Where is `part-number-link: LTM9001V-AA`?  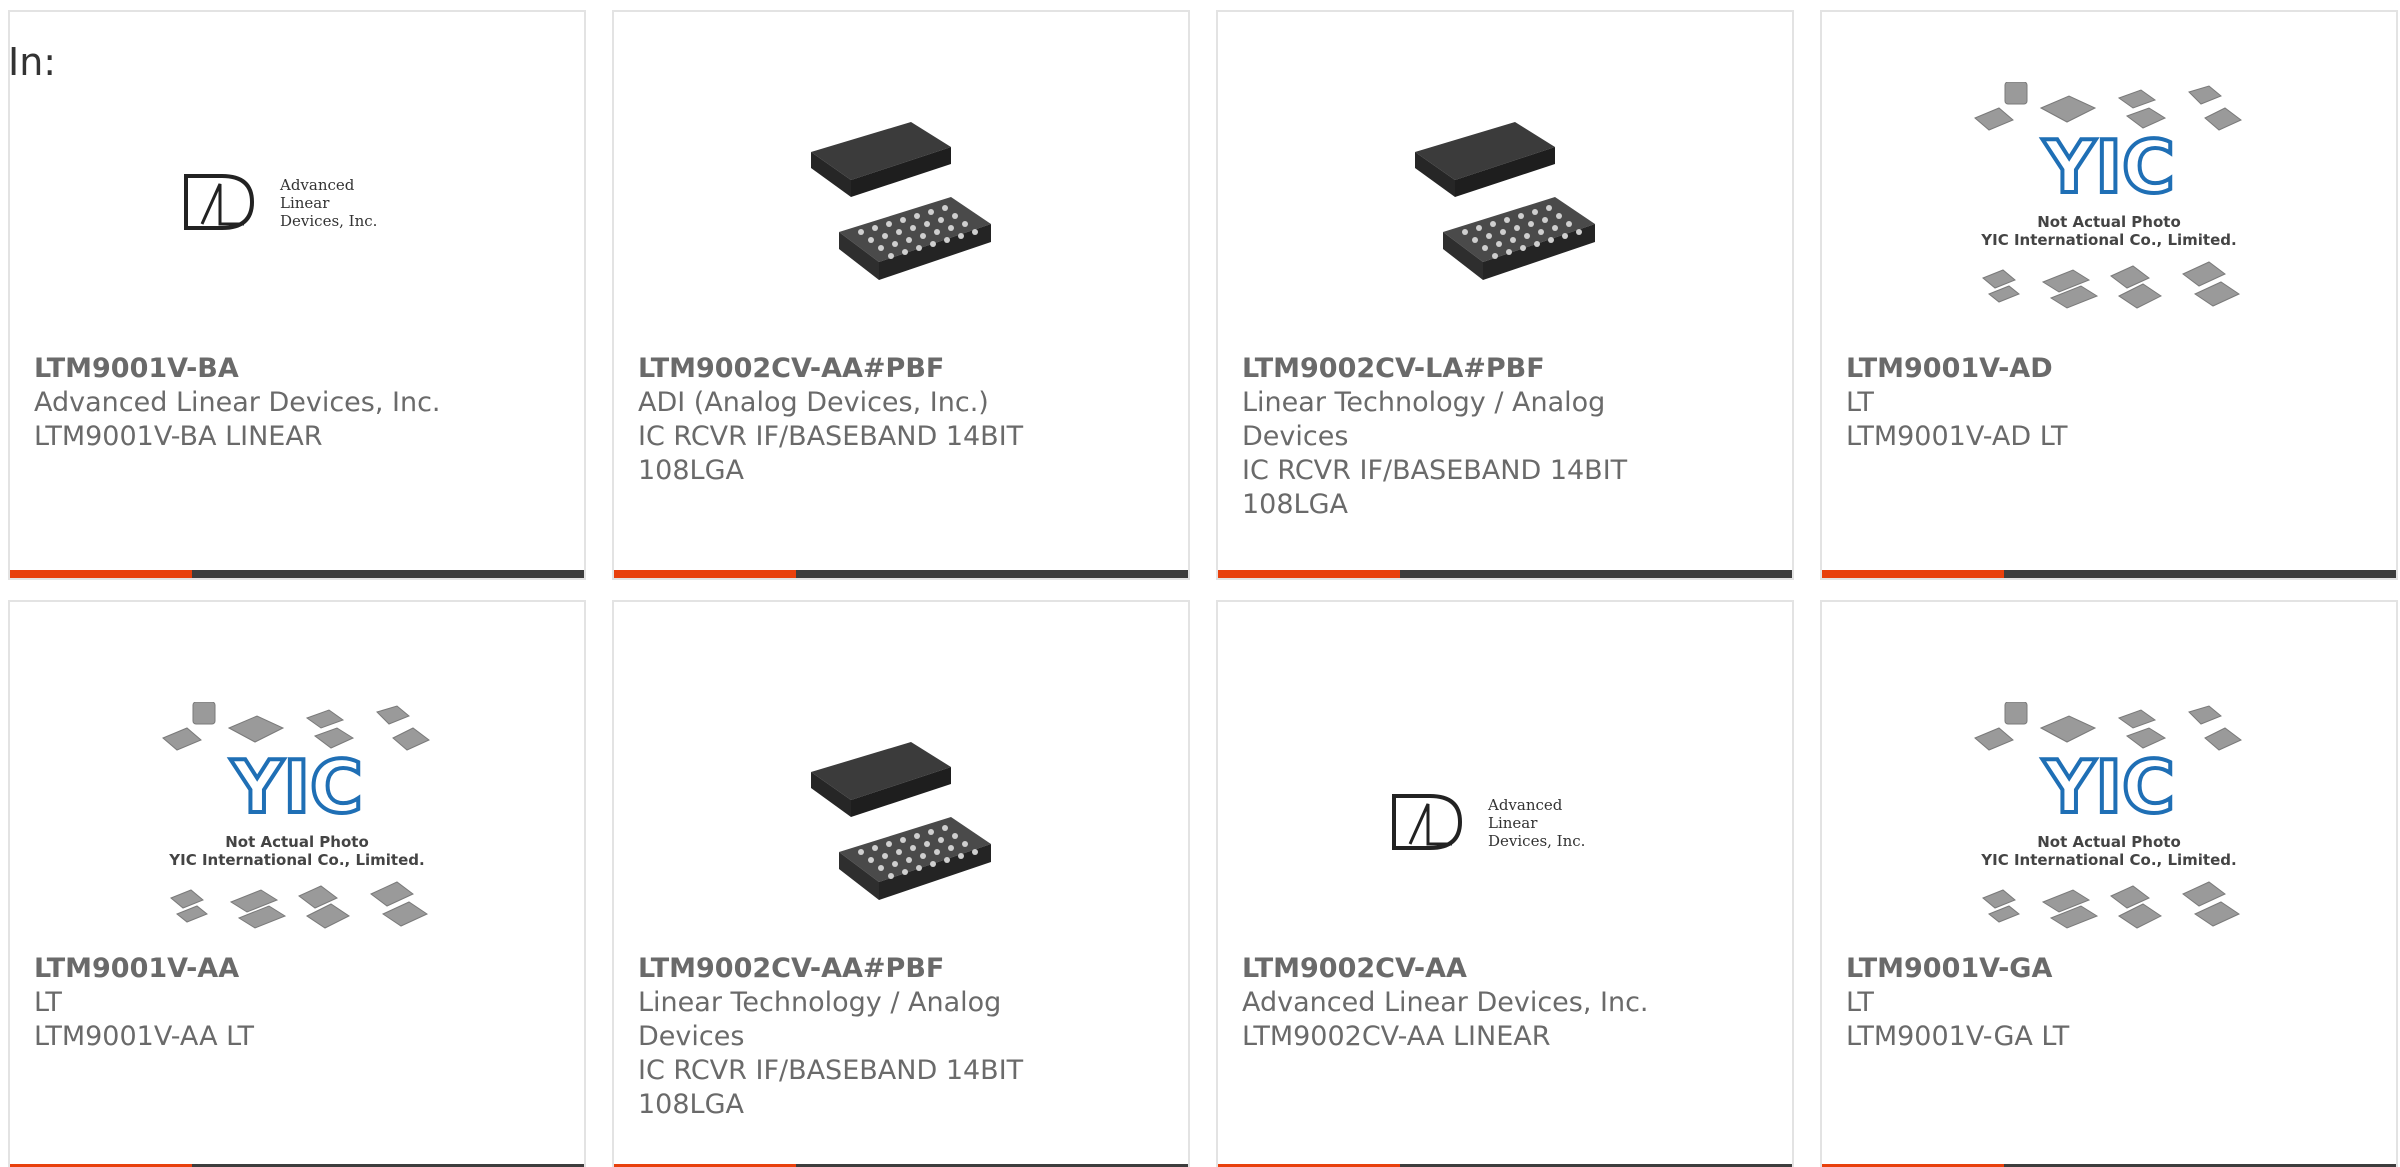
part-number-link: LTM9001V-AA is located at coordinates (297, 969).